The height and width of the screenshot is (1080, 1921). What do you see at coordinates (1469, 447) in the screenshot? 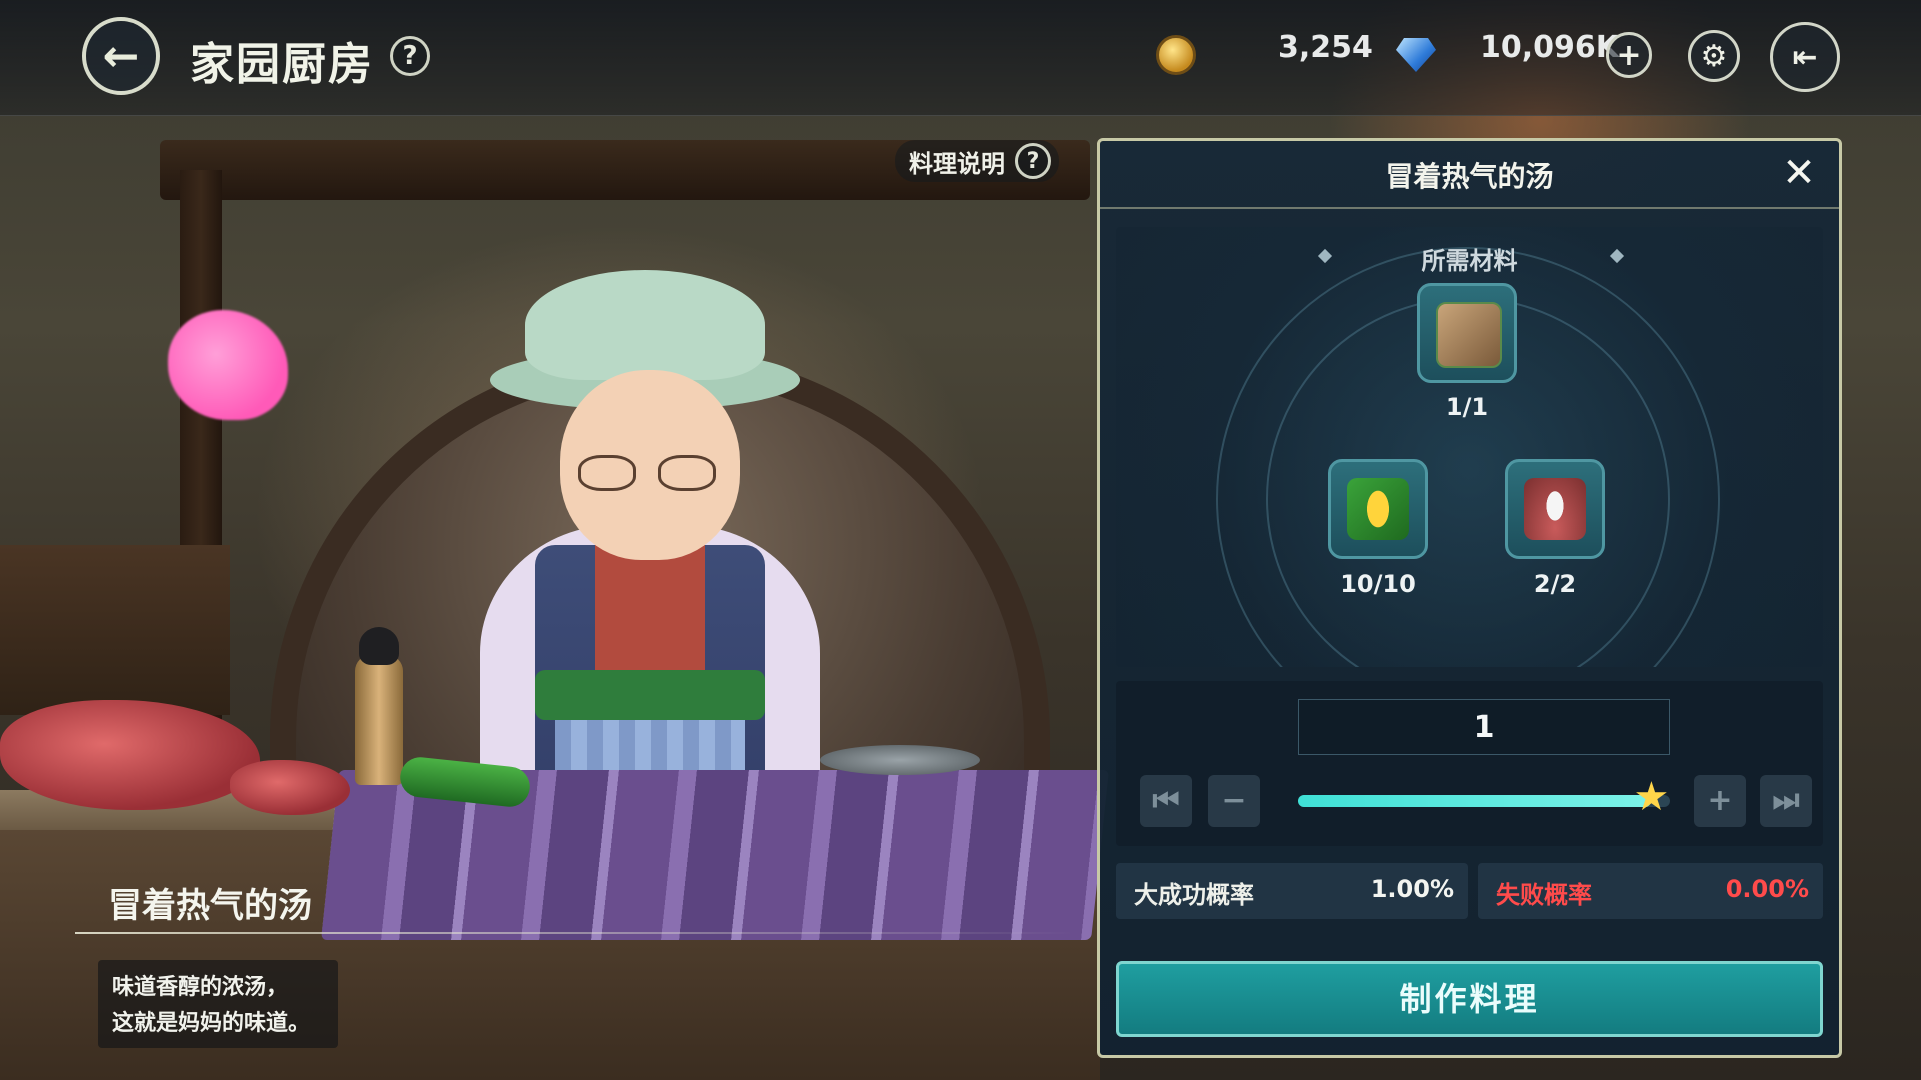
I see `materials-area: 所需材料 1/1 10/10 2/2` at bounding box center [1469, 447].